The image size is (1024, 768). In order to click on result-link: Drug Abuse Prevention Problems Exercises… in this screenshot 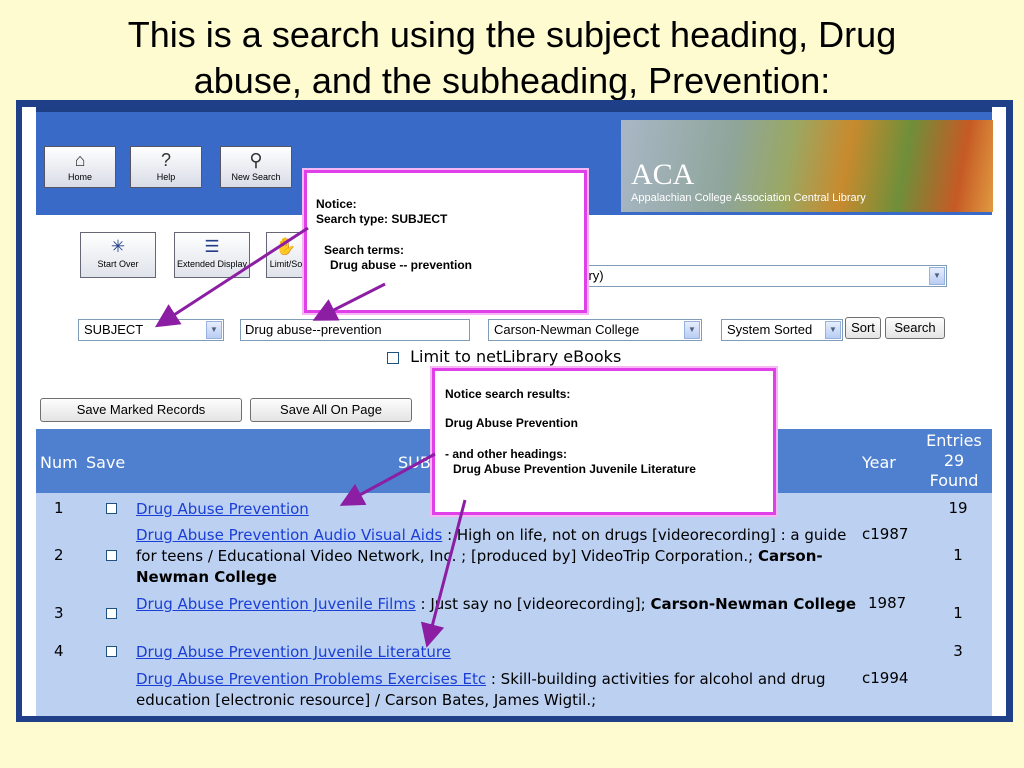, I will do `click(311, 679)`.